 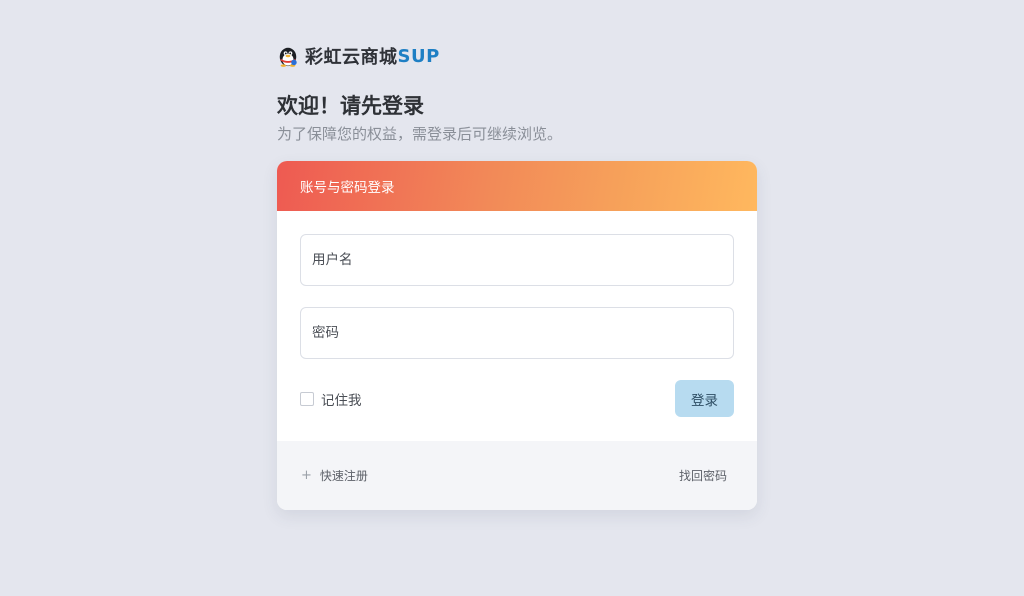 What do you see at coordinates (288, 57) in the screenshot?
I see `penguin-icon` at bounding box center [288, 57].